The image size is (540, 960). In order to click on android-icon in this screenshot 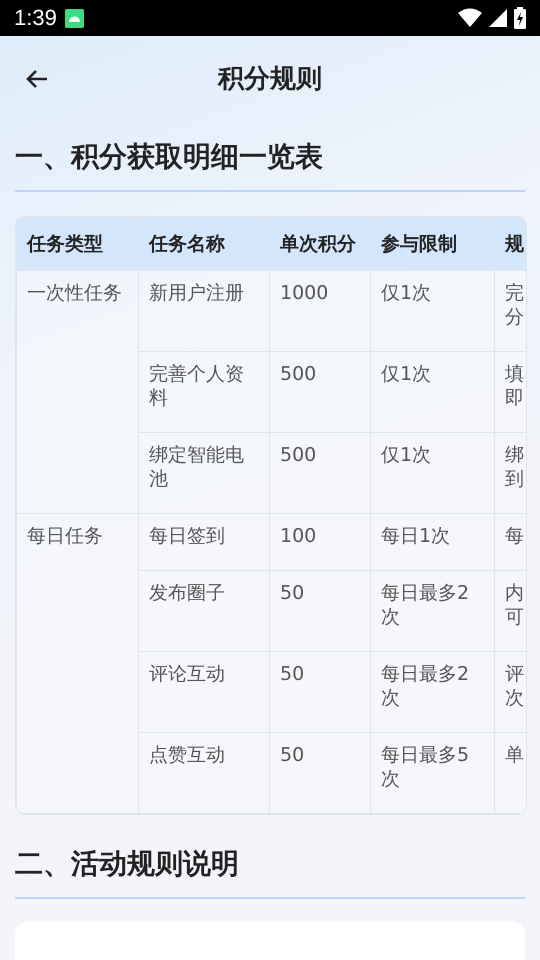, I will do `click(74, 18)`.